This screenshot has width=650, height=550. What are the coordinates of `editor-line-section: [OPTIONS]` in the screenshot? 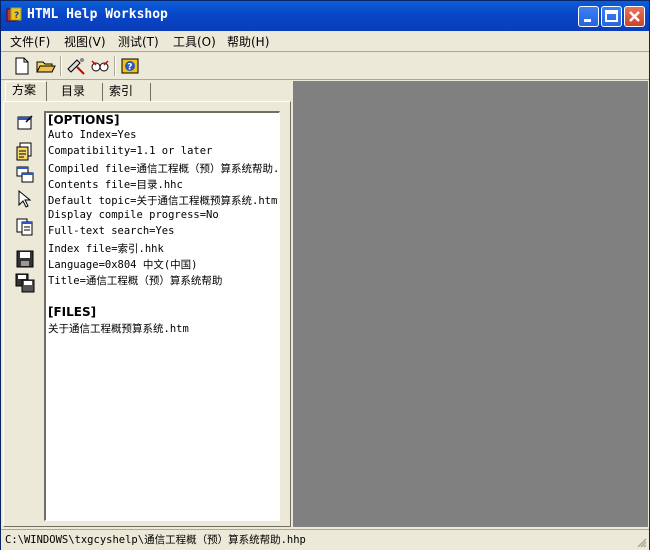 It's located at (84, 120).